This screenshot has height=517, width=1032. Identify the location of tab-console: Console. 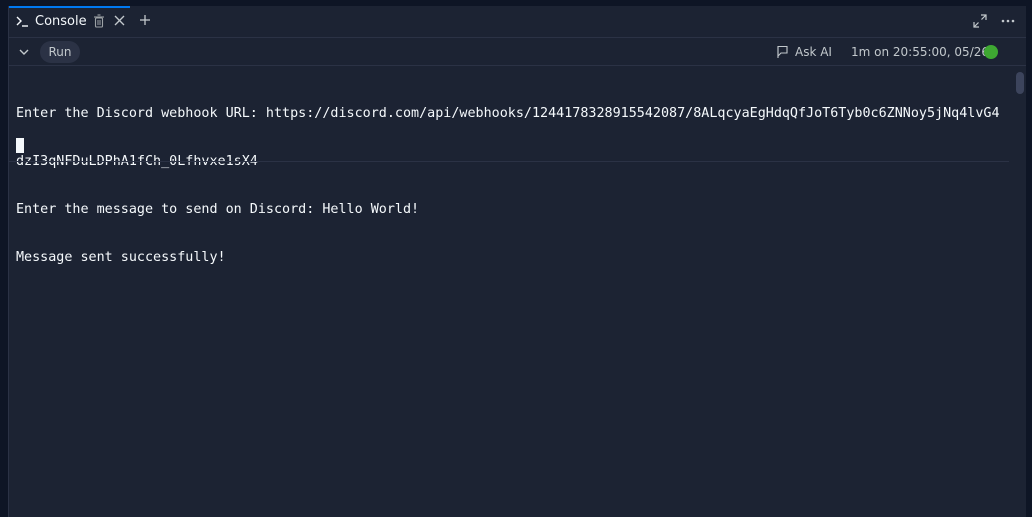
(69, 21).